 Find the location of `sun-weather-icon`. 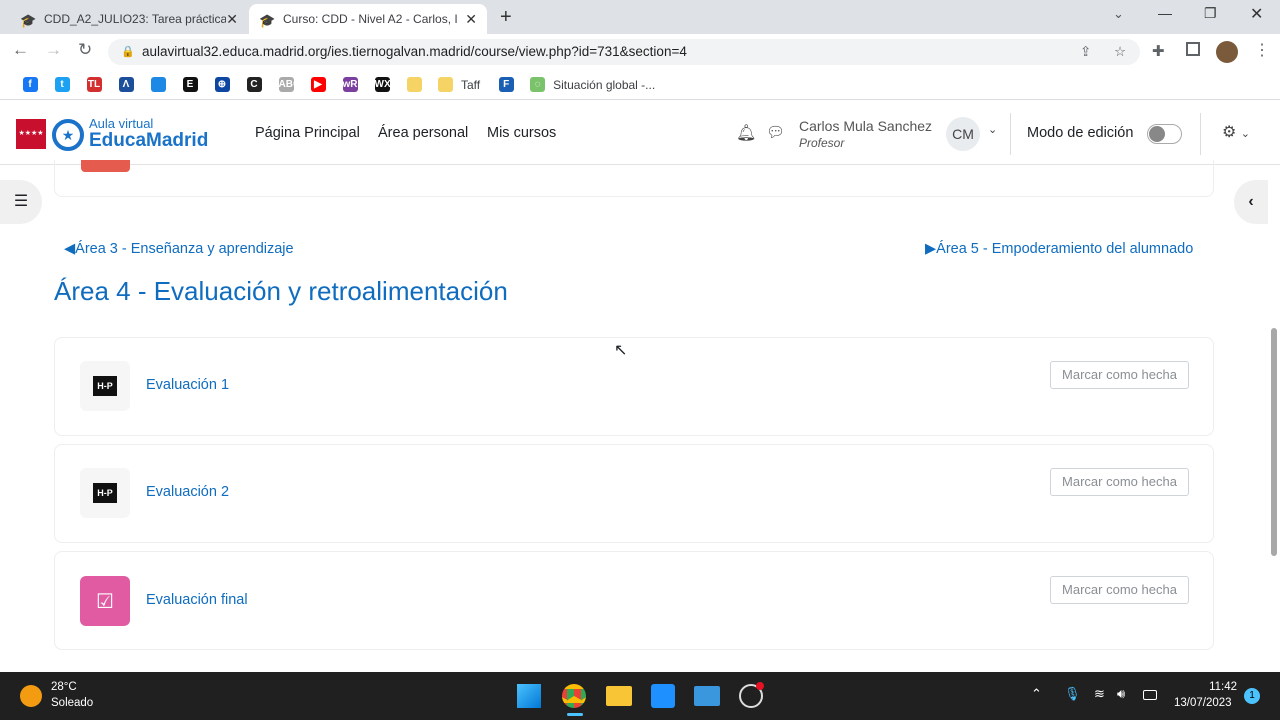

sun-weather-icon is located at coordinates (31, 696).